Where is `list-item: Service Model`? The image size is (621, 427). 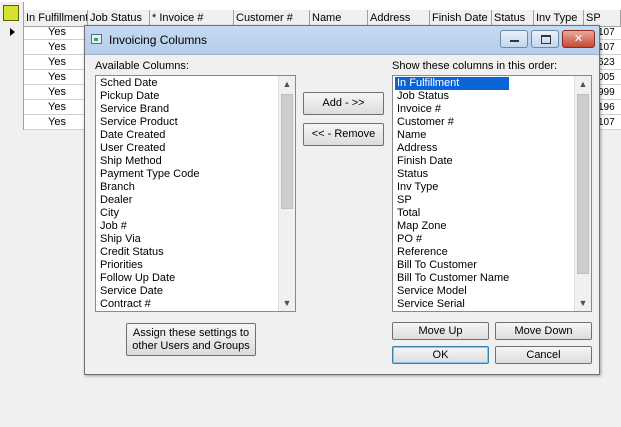 list-item: Service Model is located at coordinates (452, 291).